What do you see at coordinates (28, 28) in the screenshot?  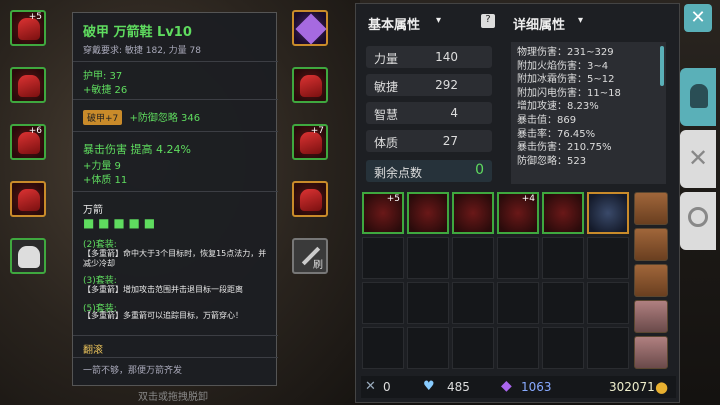 I see `equip-slot-helmet: +5` at bounding box center [28, 28].